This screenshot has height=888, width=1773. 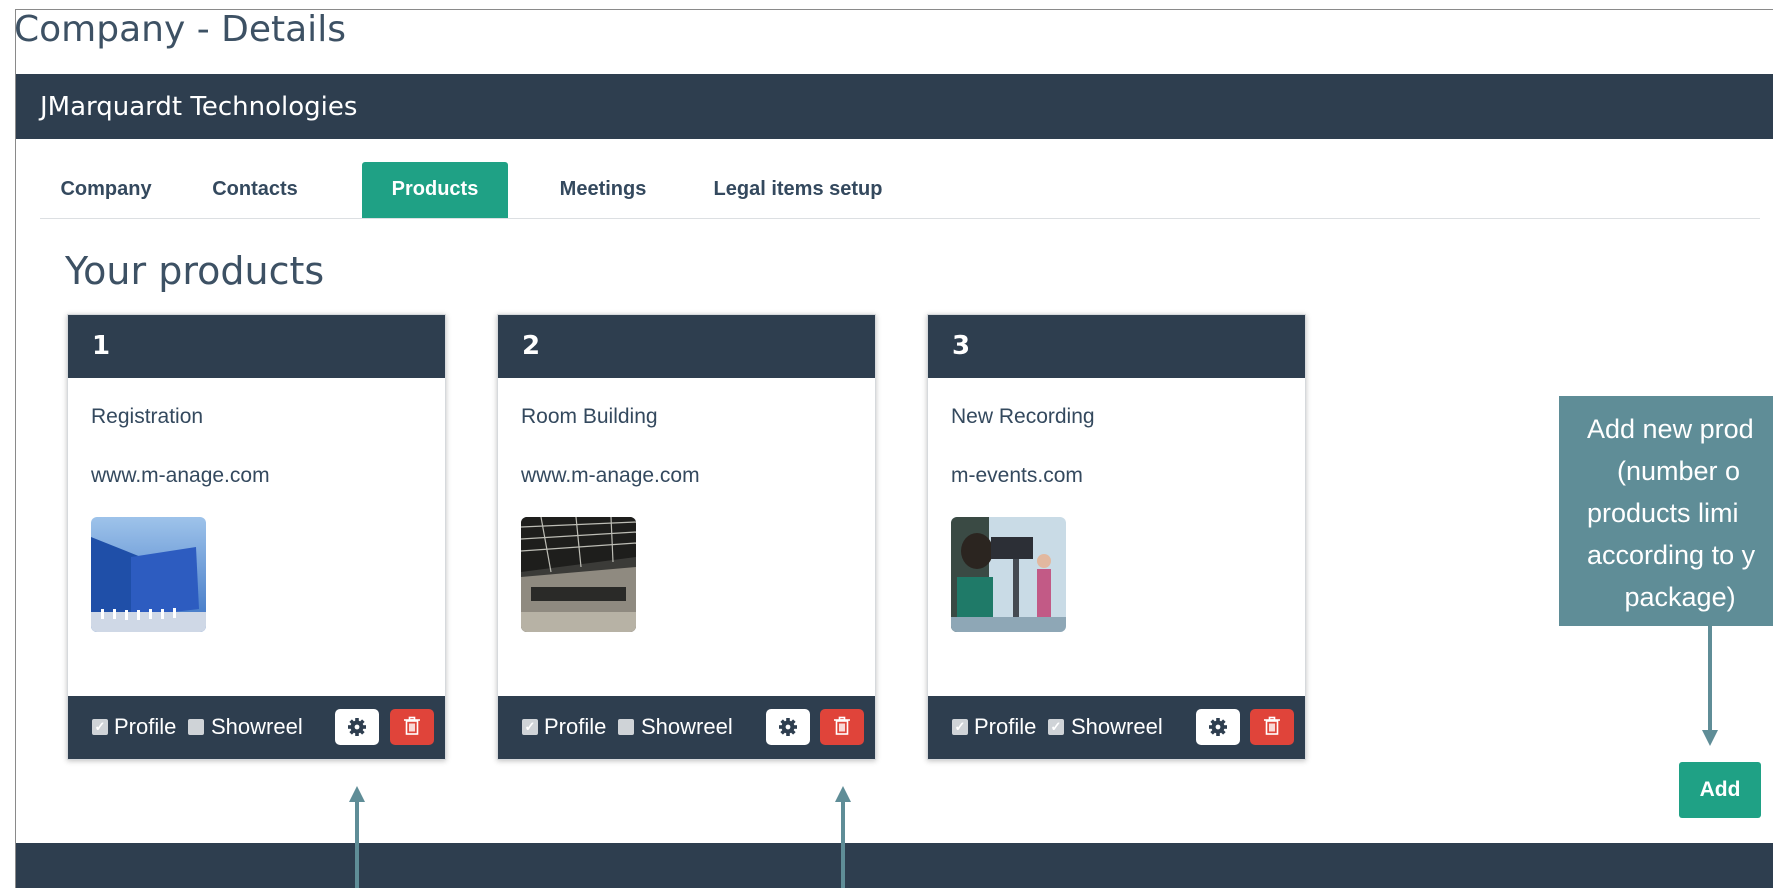 What do you see at coordinates (1720, 790) in the screenshot?
I see `add-product-button: Add` at bounding box center [1720, 790].